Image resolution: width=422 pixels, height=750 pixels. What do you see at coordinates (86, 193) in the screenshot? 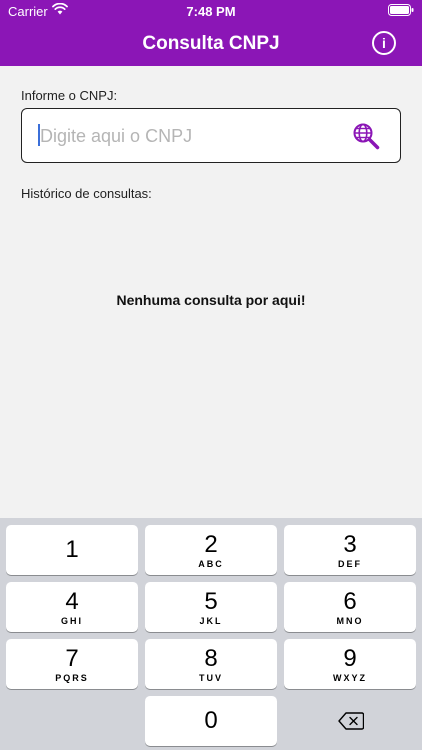
I see `history-label: Histórico de consultas:` at bounding box center [86, 193].